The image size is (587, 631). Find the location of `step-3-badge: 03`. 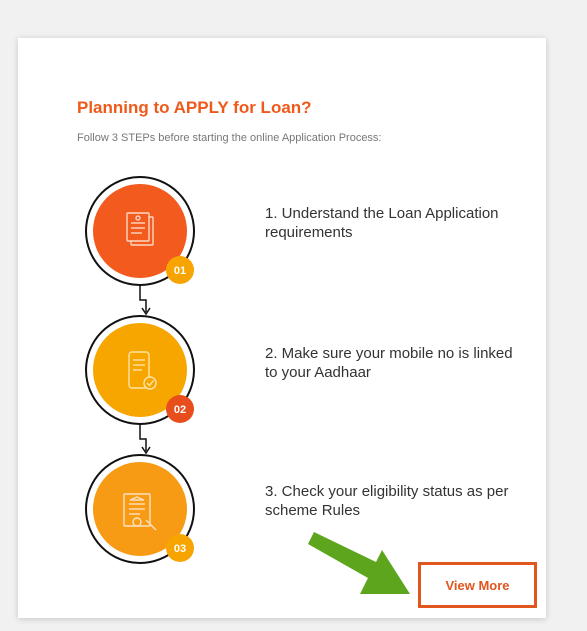

step-3-badge: 03 is located at coordinates (180, 549).